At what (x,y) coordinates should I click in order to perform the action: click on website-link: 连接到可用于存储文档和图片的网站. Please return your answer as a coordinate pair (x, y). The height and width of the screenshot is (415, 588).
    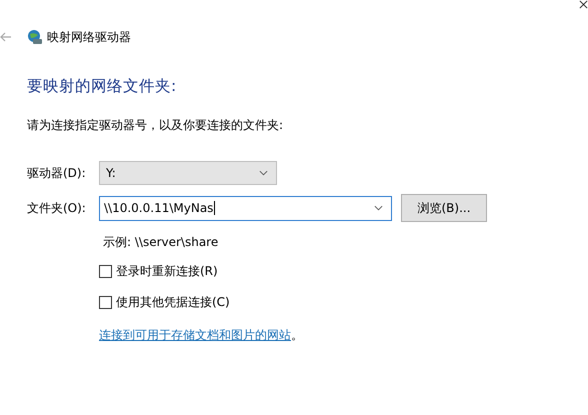
    Looking at the image, I should click on (195, 335).